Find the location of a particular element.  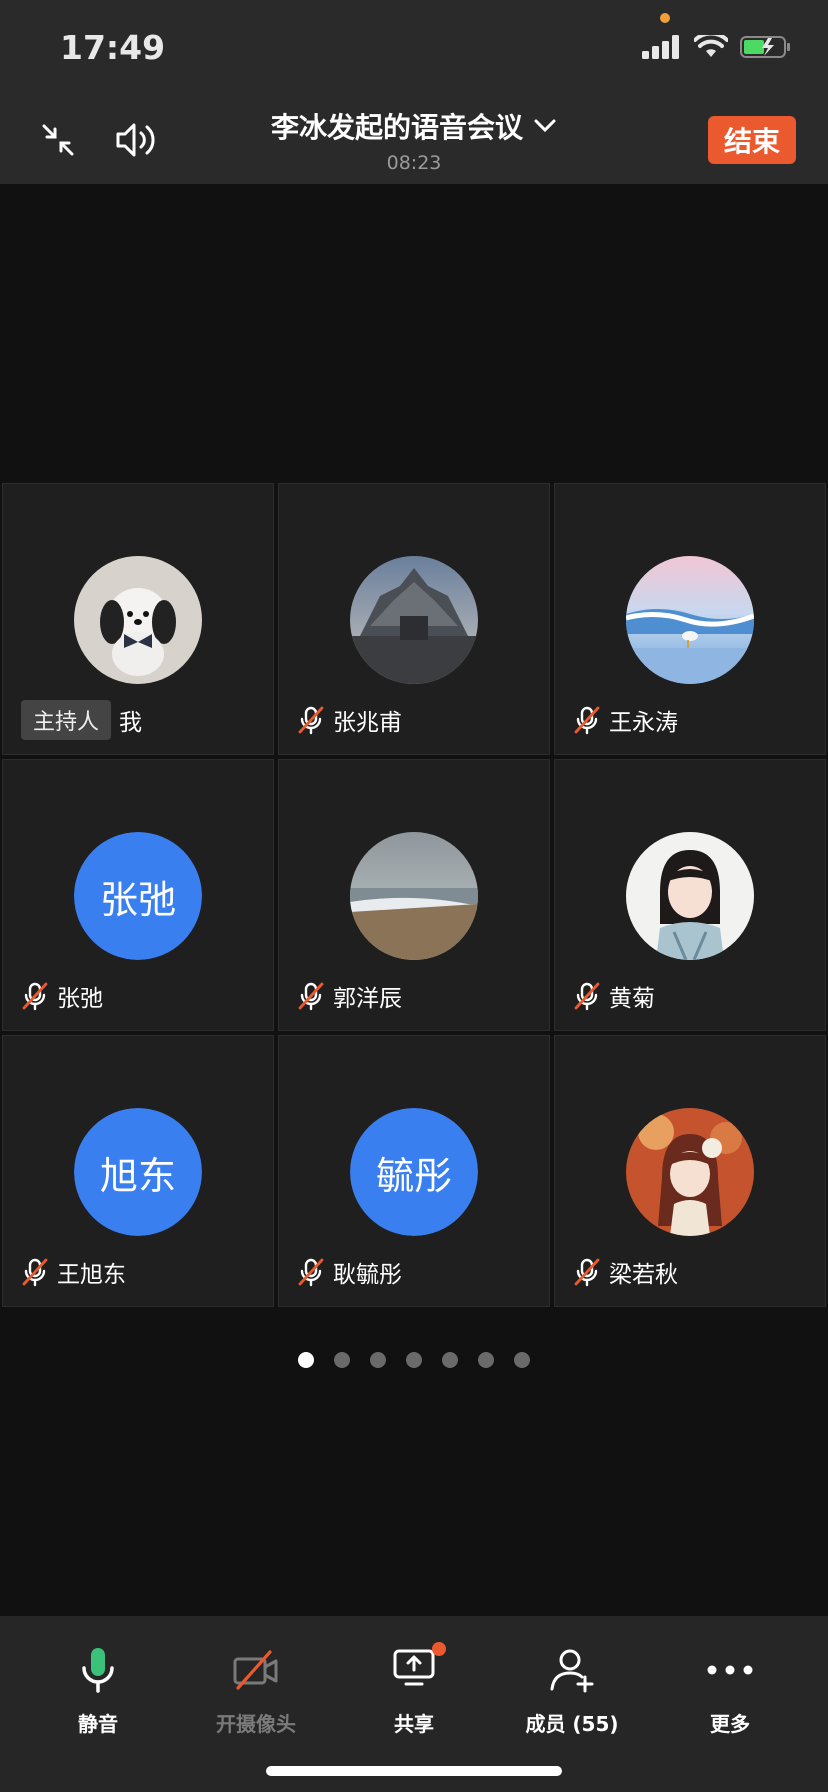

participant-name: 耿毓彤 is located at coordinates (367, 1275).